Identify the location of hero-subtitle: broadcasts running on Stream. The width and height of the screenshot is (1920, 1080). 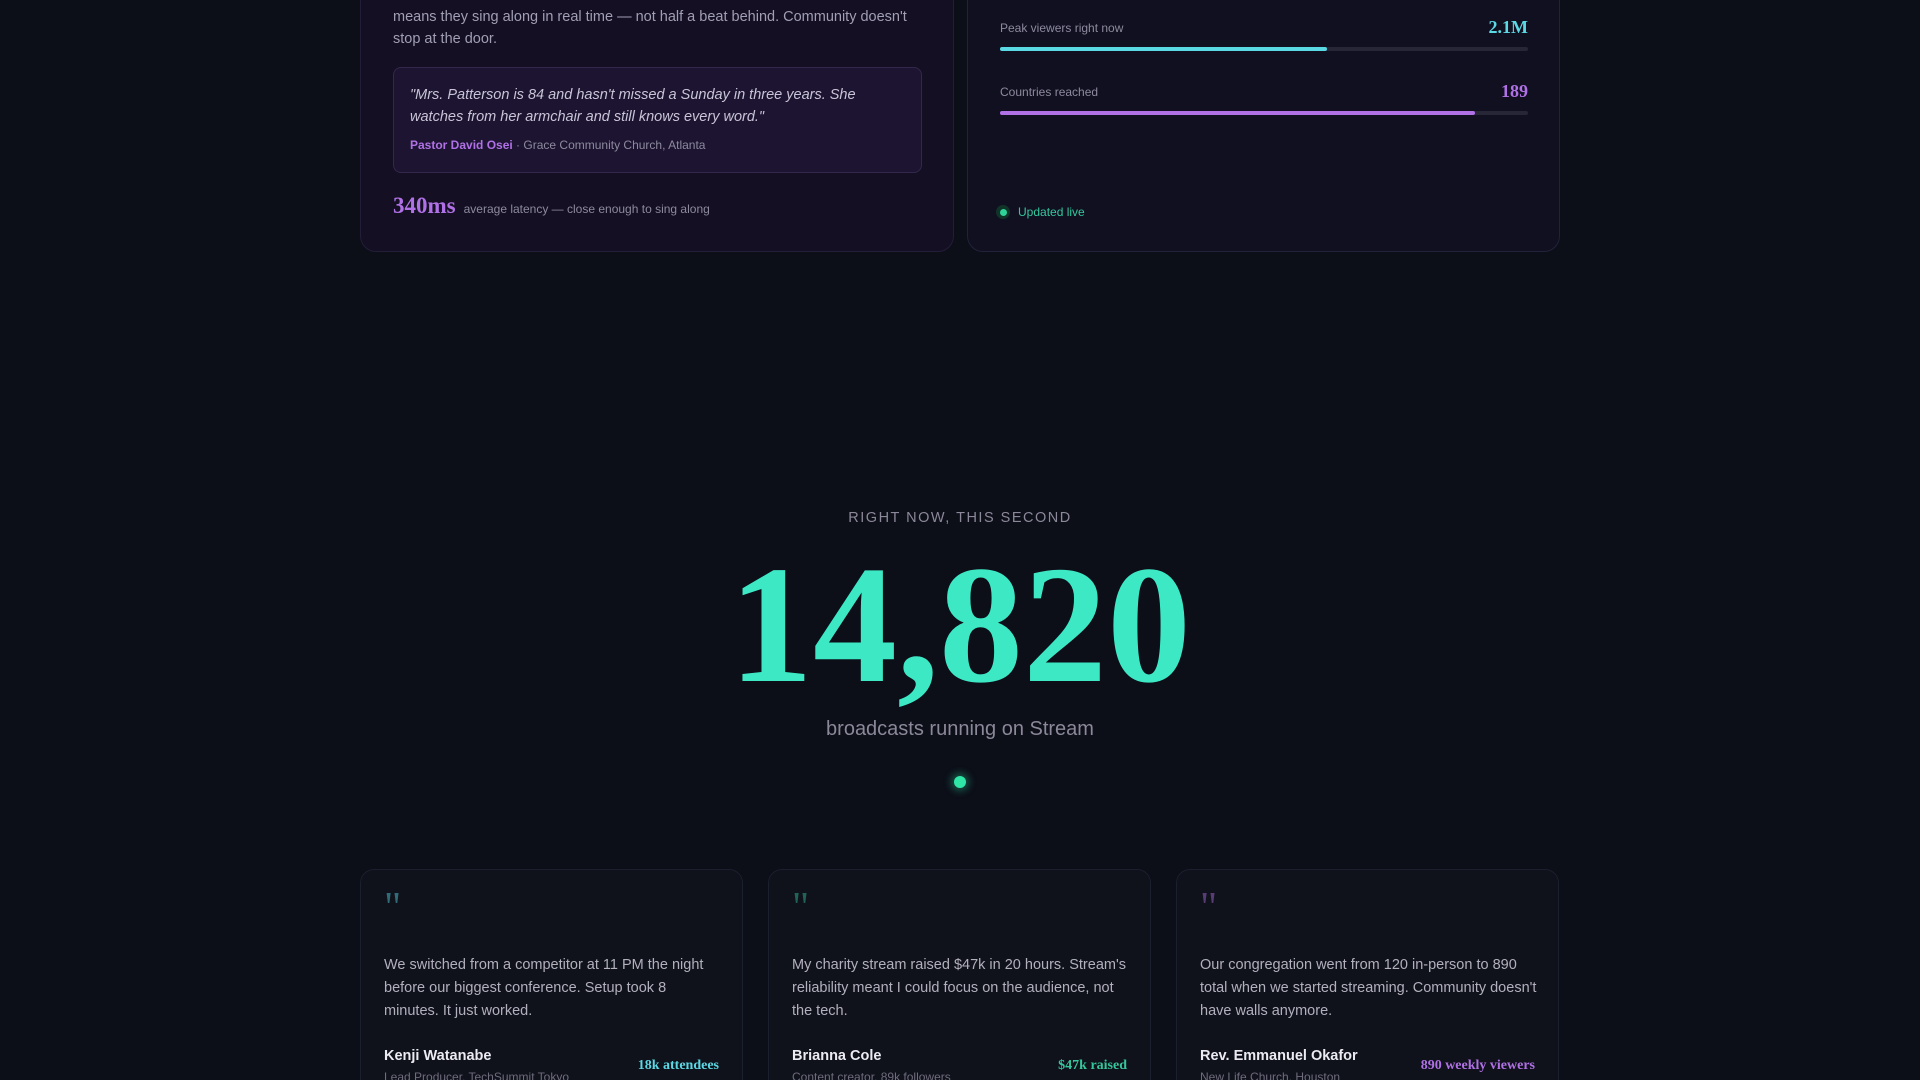
(960, 729).